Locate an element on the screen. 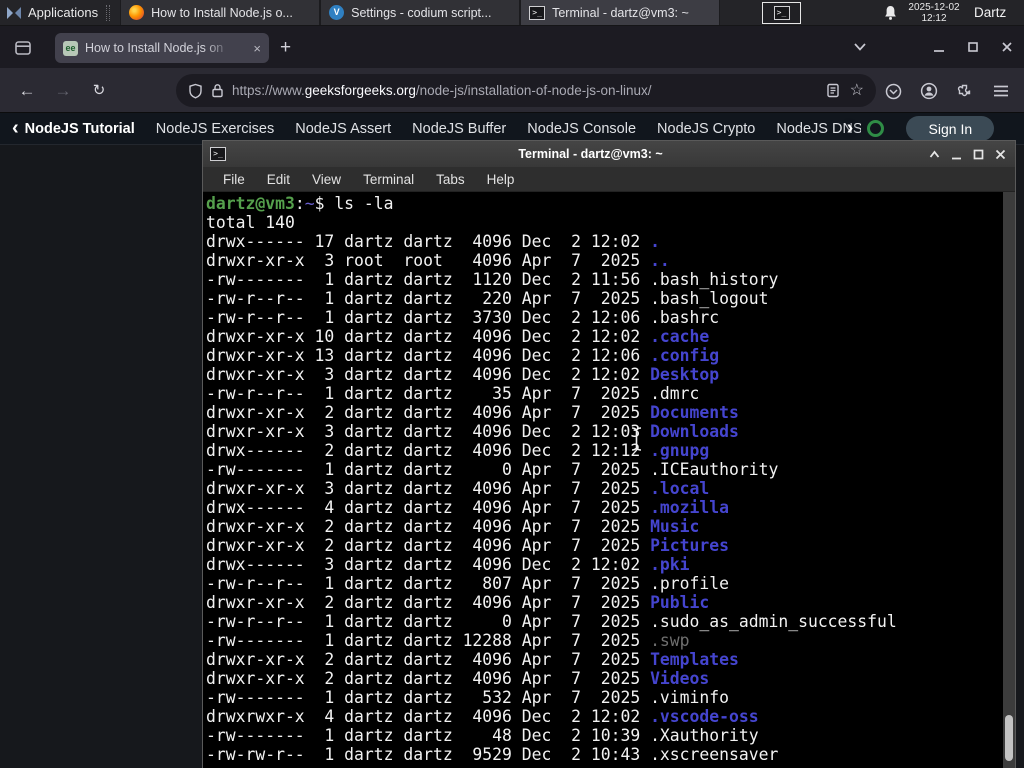  file-name: Videos is located at coordinates (680, 678).